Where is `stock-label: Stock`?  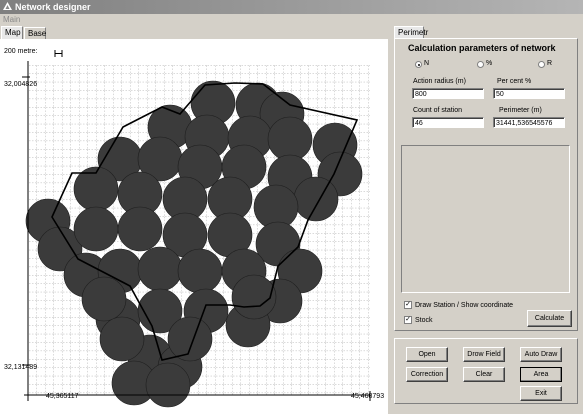 stock-label: Stock is located at coordinates (424, 320).